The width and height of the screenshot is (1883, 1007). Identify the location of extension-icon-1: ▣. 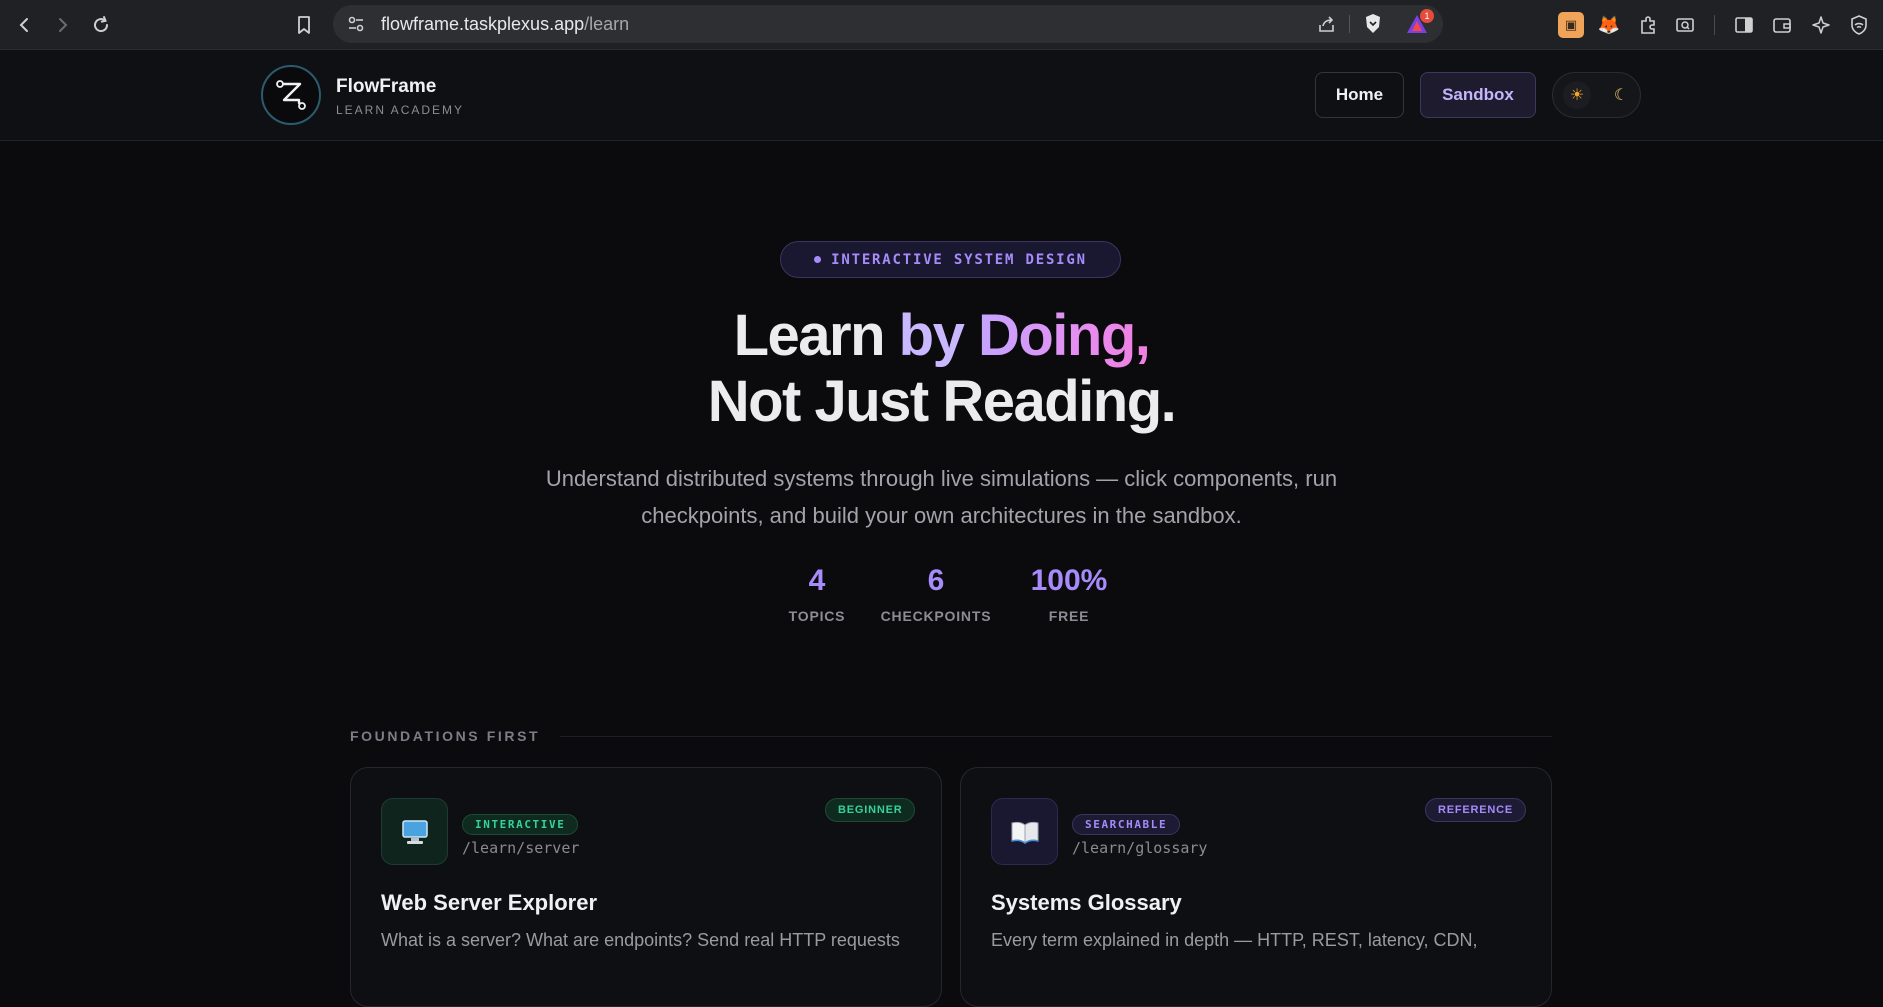
(1571, 25).